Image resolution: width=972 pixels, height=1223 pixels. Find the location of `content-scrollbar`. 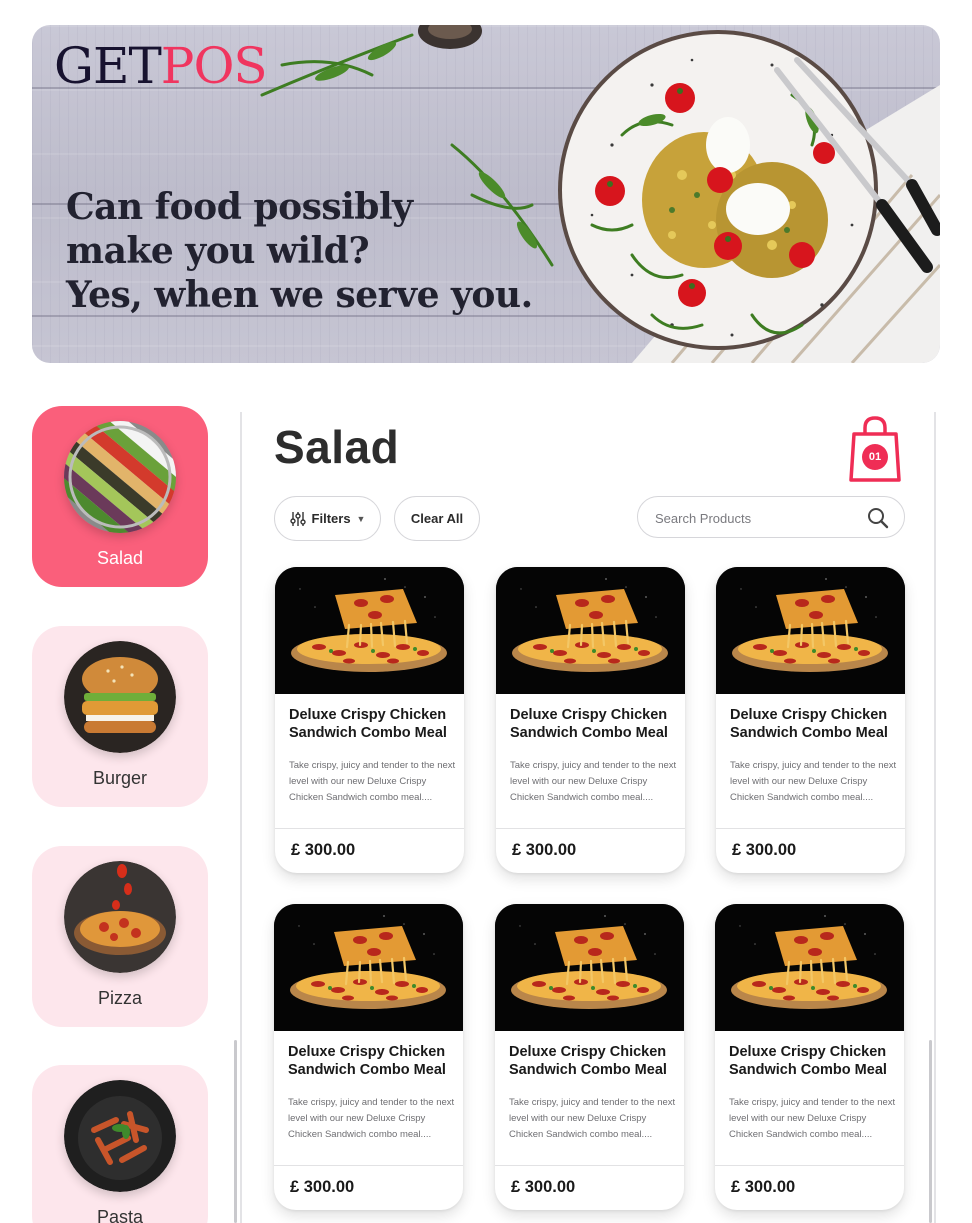

content-scrollbar is located at coordinates (930, 1131).